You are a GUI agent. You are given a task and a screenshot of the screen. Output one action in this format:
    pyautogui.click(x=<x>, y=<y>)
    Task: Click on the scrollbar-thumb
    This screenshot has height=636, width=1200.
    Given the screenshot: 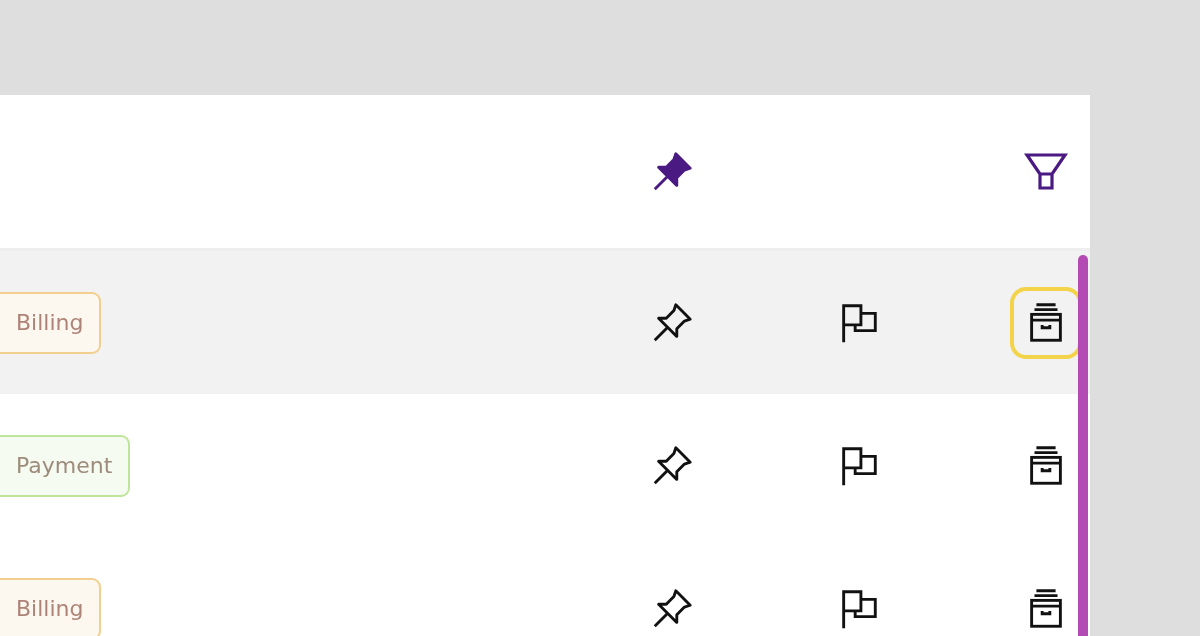 What is the action you would take?
    pyautogui.click(x=1083, y=445)
    